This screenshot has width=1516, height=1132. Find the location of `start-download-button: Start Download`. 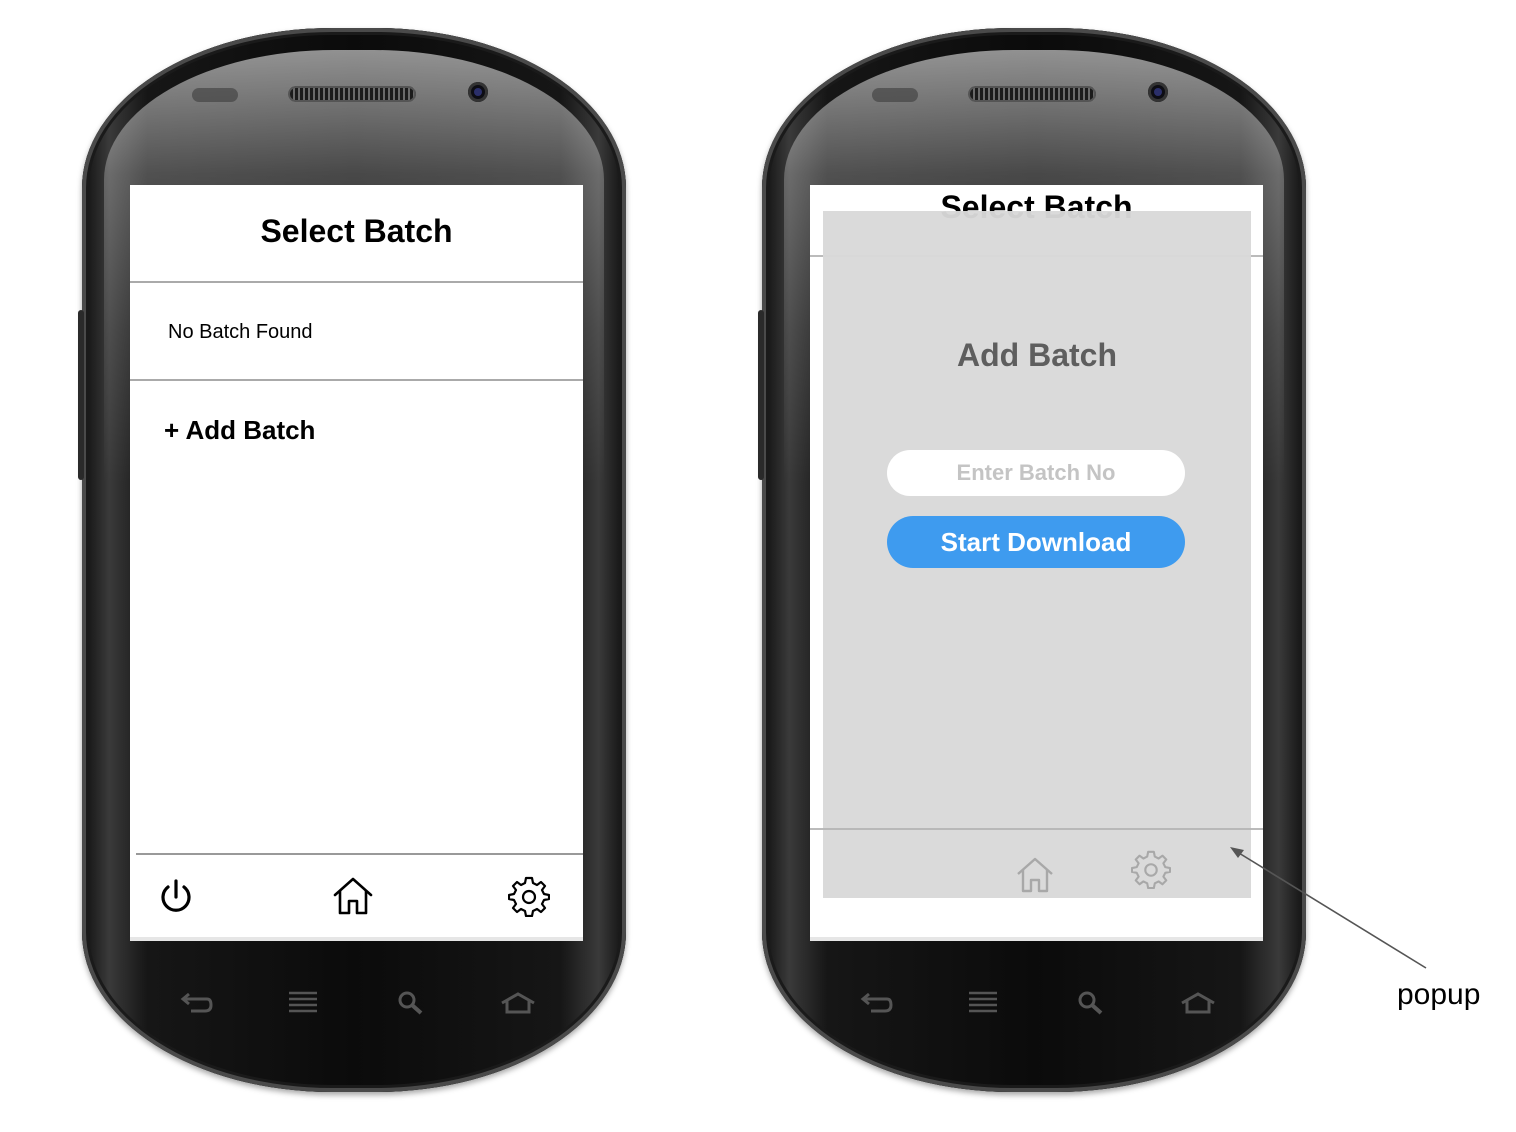

start-download-button: Start Download is located at coordinates (1036, 542).